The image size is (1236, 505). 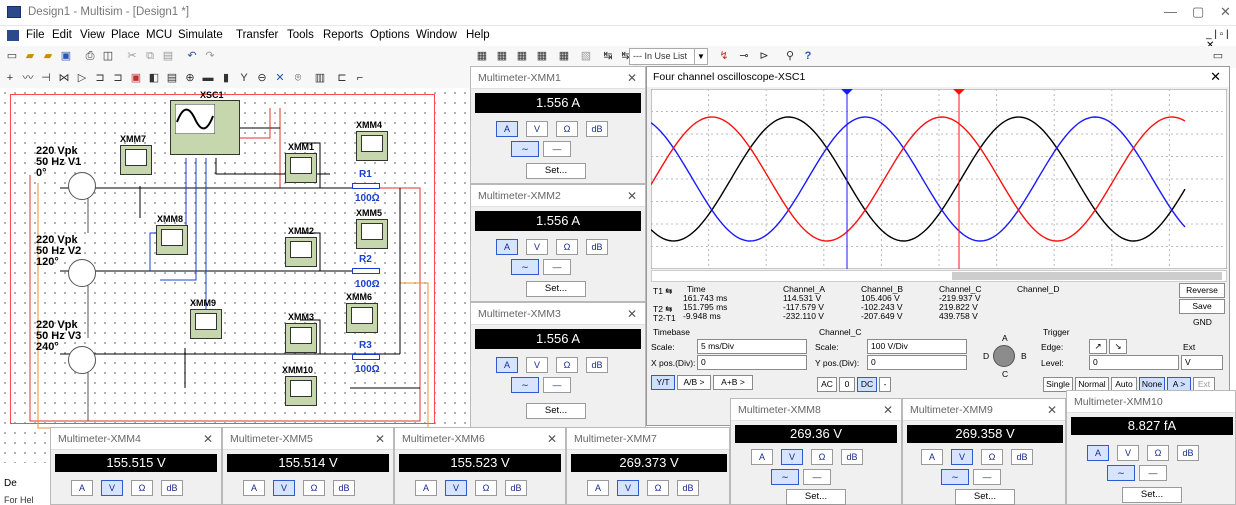 What do you see at coordinates (724, 56) in the screenshot?
I see `probe-icon: ↯` at bounding box center [724, 56].